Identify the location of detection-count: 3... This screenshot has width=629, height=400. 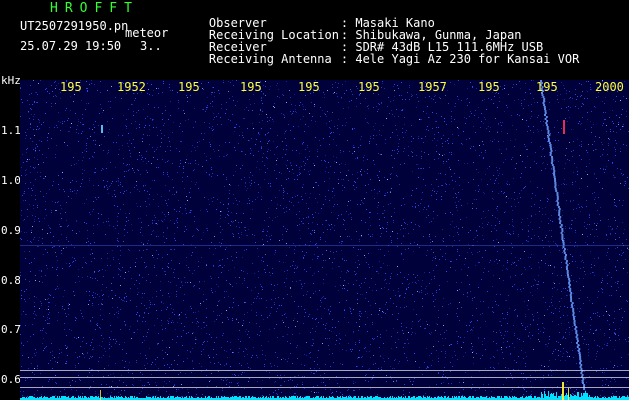
(151, 46).